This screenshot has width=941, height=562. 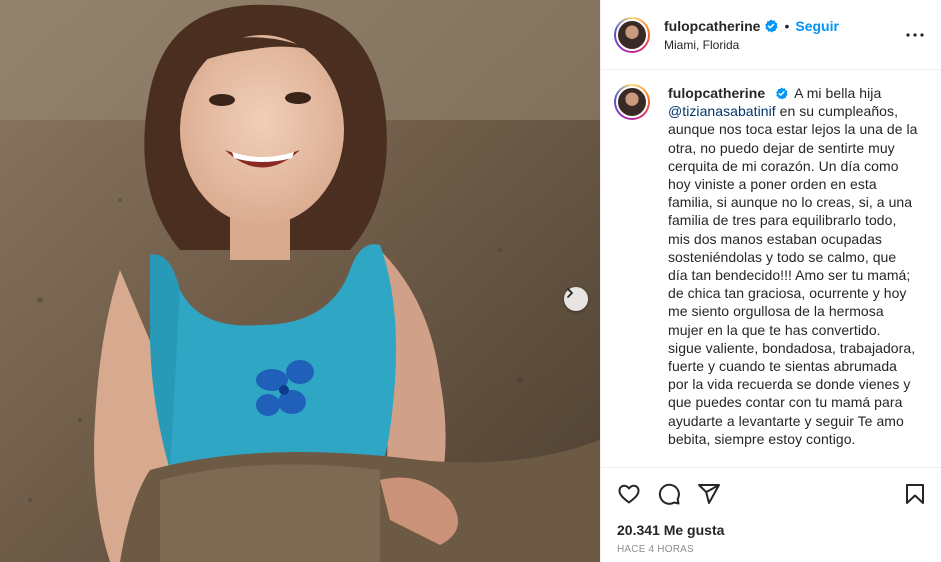 I want to click on header-text: fulopcatherine • Seguir Miami, Florida, so click(x=783, y=35).